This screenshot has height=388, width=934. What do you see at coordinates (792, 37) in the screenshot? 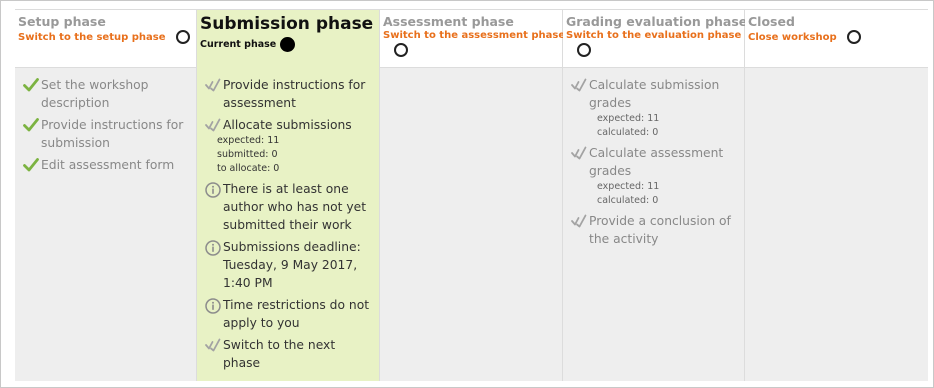
I see `close-workshop-link: Close workshop` at bounding box center [792, 37].